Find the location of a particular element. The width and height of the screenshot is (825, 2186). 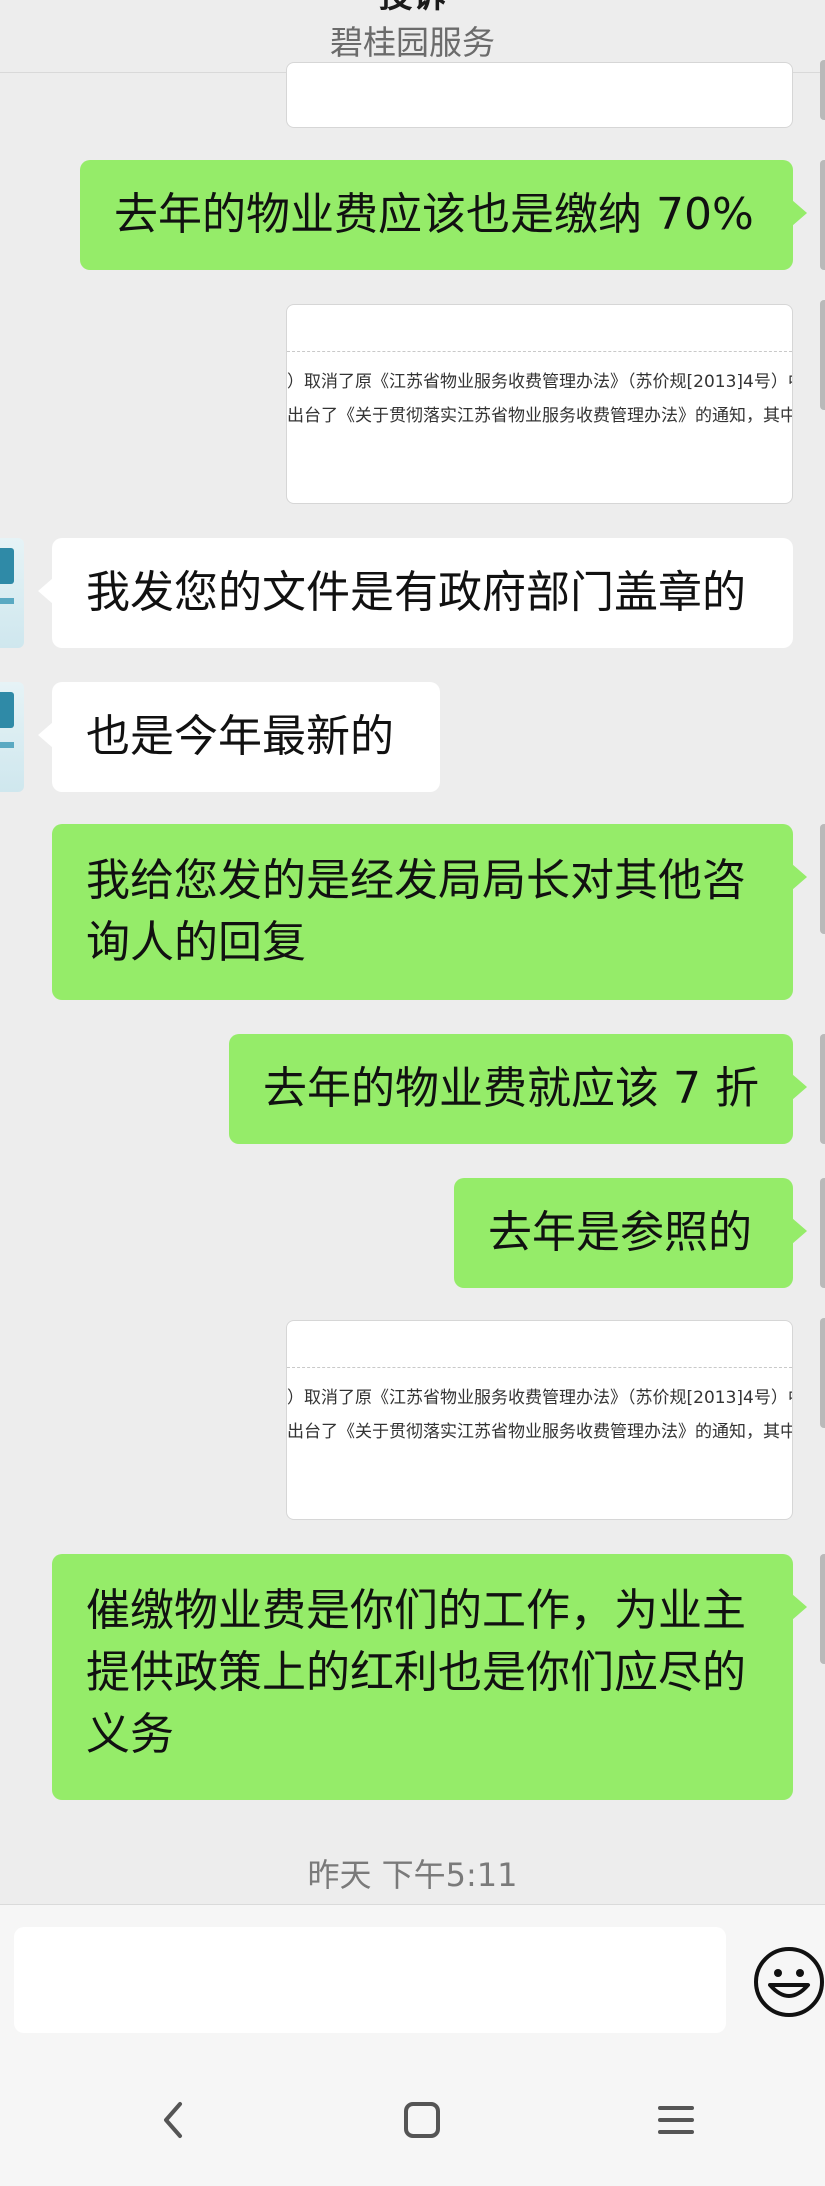

smiley-face-icon is located at coordinates (788, 1982).